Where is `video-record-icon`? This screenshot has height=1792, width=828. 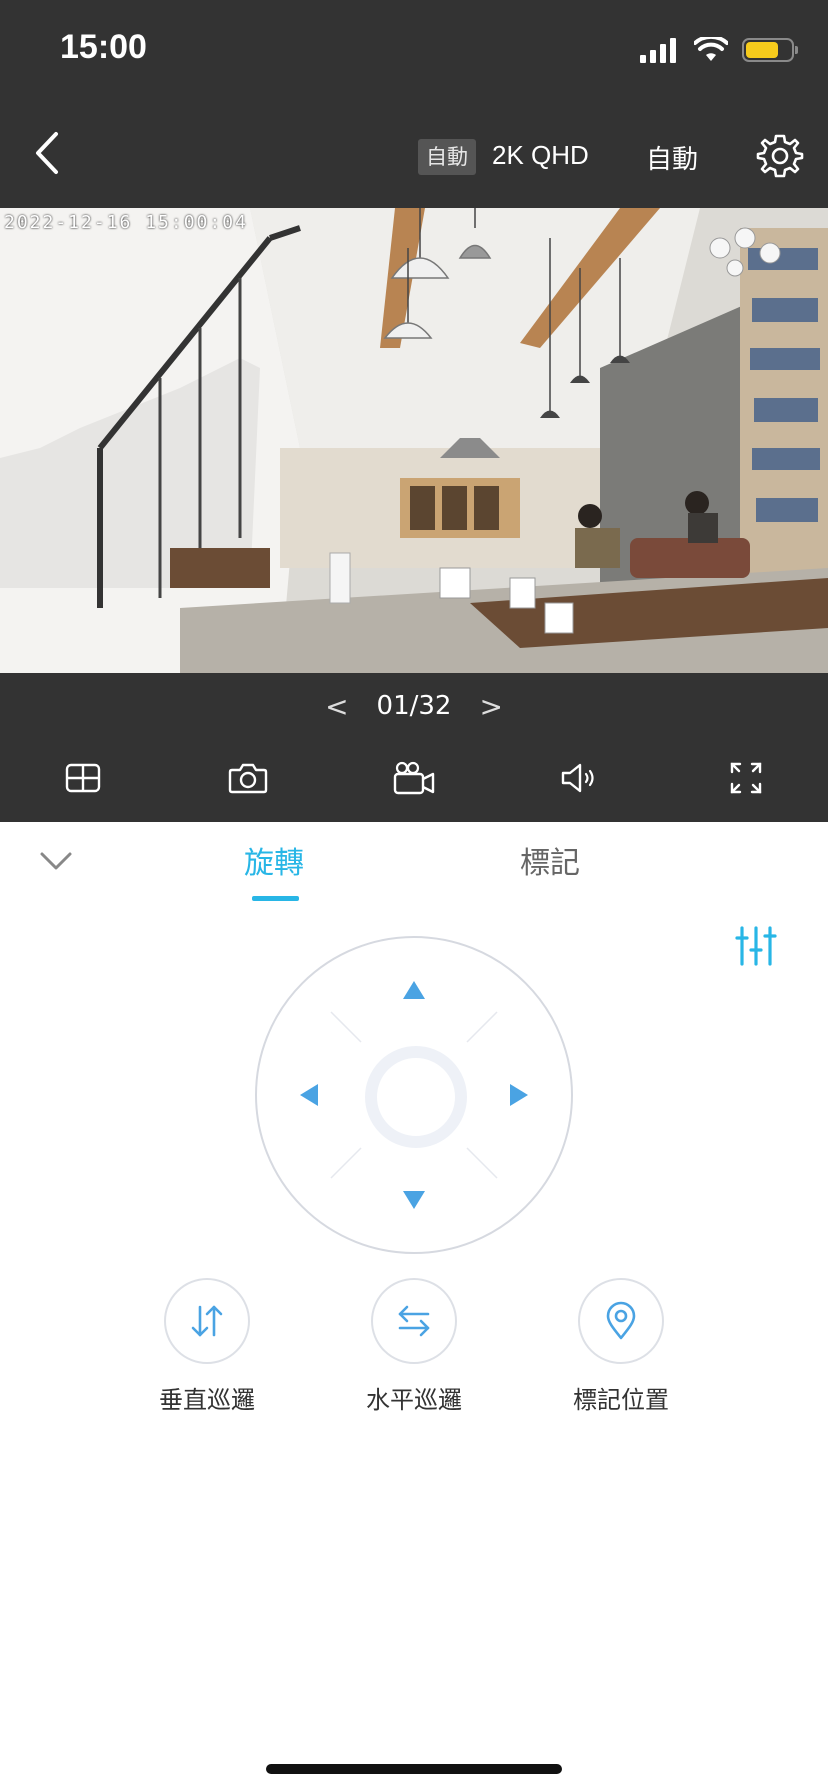
video-record-icon is located at coordinates (414, 778).